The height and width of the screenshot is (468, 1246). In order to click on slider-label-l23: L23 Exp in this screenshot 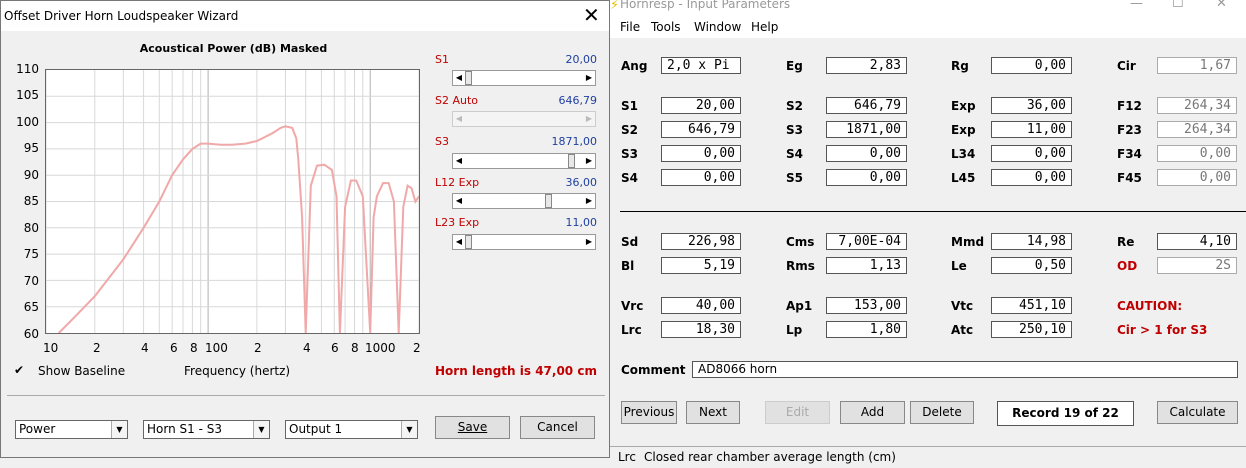, I will do `click(457, 222)`.